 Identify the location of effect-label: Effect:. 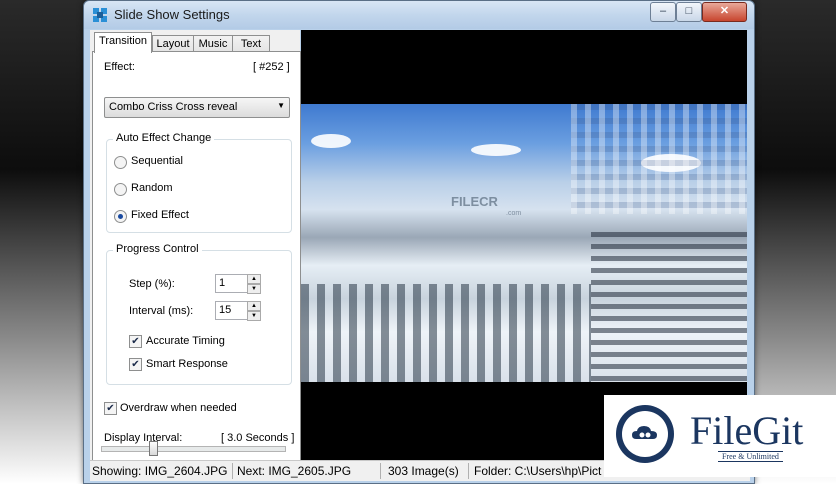
(119, 67).